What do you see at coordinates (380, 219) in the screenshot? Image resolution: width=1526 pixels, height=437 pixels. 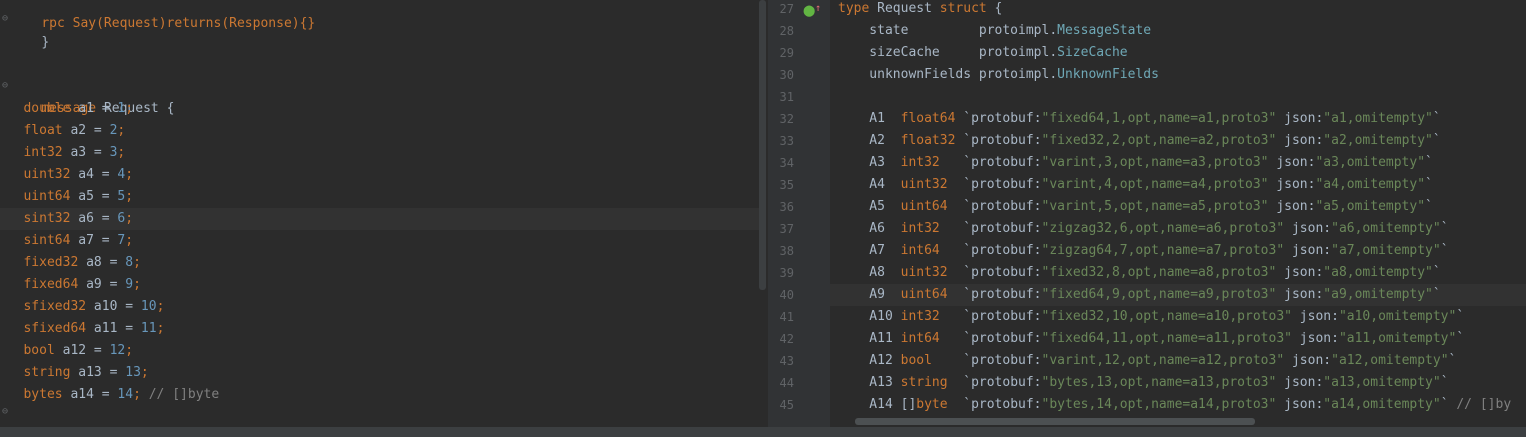 I see `field-line: sint32 a6 = 6;` at bounding box center [380, 219].